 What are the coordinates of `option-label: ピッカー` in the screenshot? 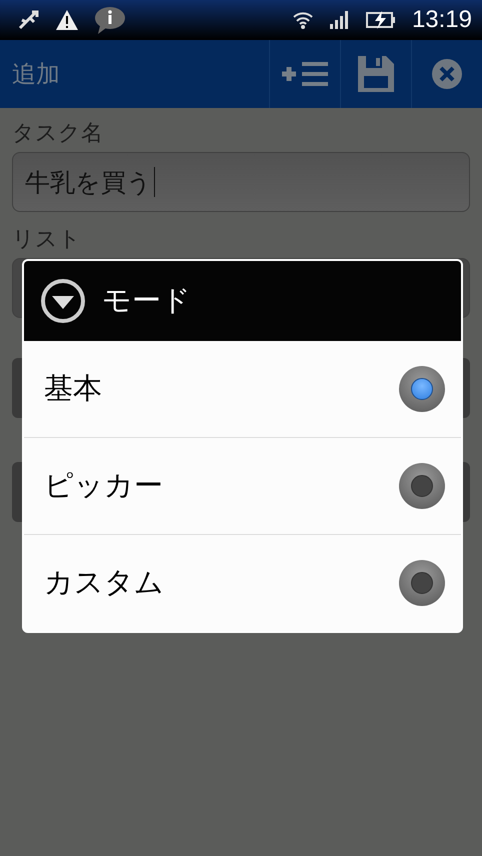 It's located at (103, 485).